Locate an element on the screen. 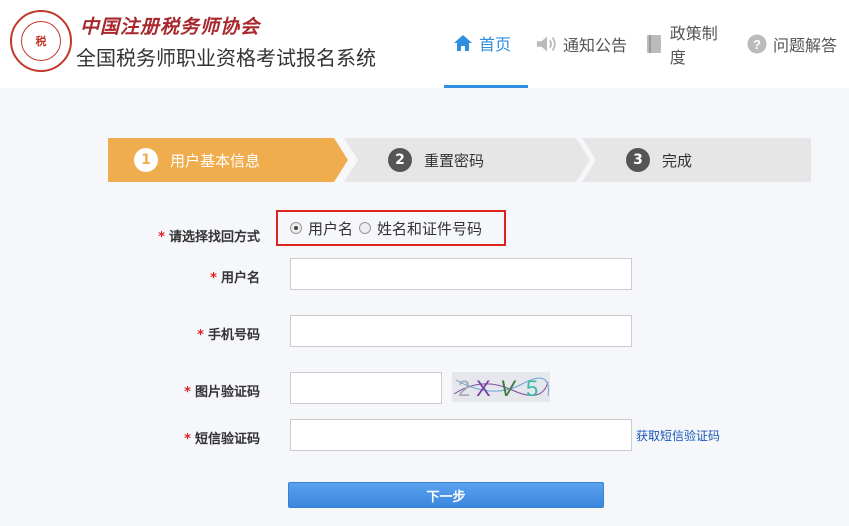 The height and width of the screenshot is (526, 849). step-reset-password: 2 重置密码 is located at coordinates (467, 160).